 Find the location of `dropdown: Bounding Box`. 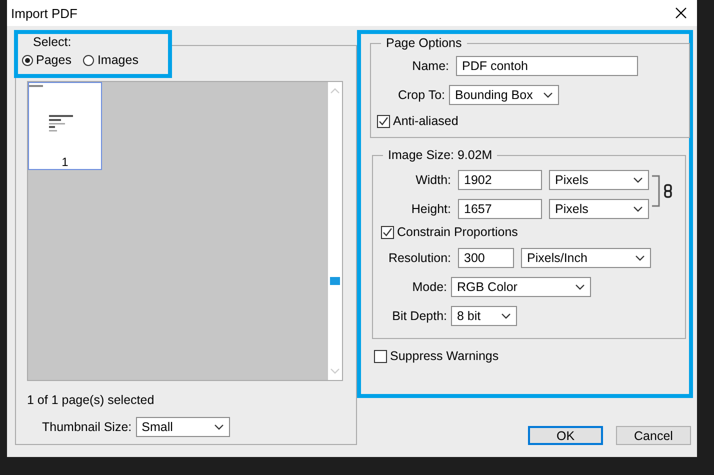

dropdown: Bounding Box is located at coordinates (504, 95).